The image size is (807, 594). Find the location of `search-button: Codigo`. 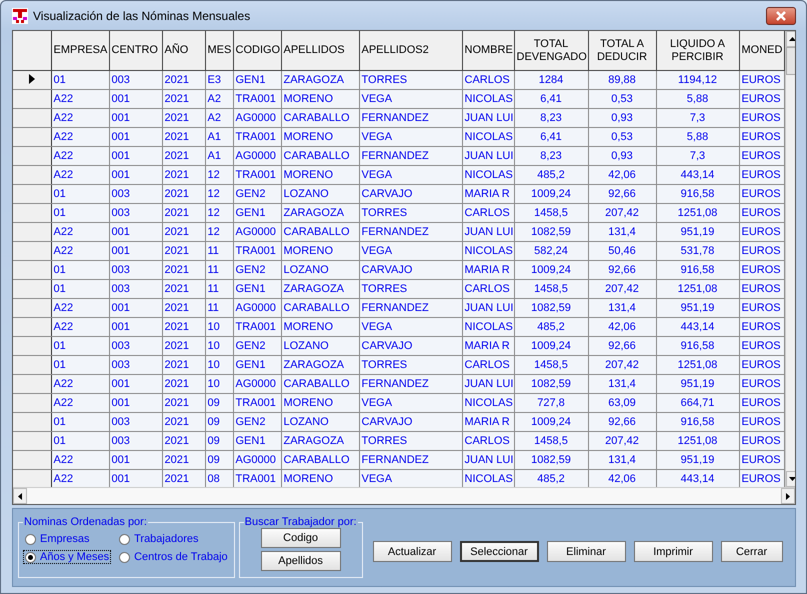

search-button: Codigo is located at coordinates (300, 538).